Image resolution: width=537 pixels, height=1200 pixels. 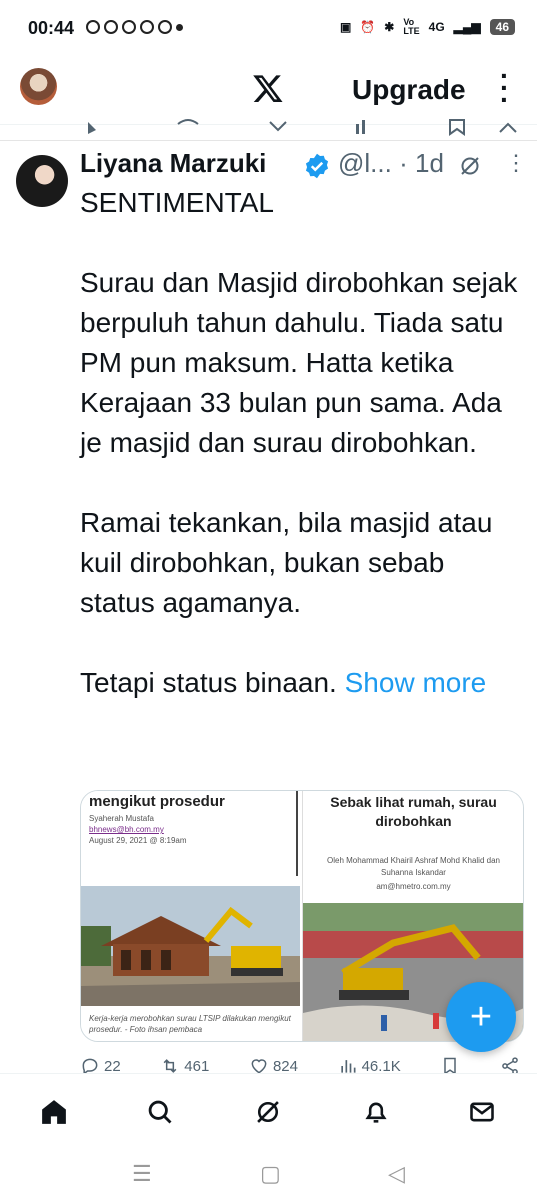 I want to click on battery-level: 46, so click(x=502, y=27).